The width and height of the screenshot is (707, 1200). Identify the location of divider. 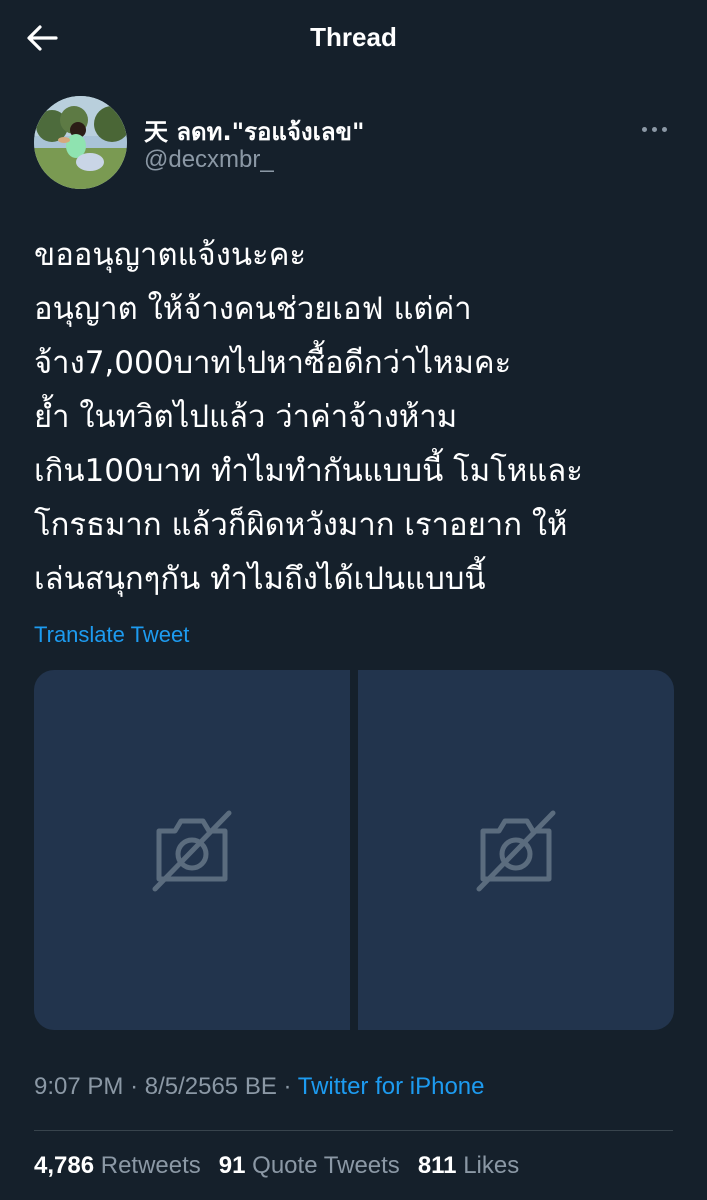
(353, 1130).